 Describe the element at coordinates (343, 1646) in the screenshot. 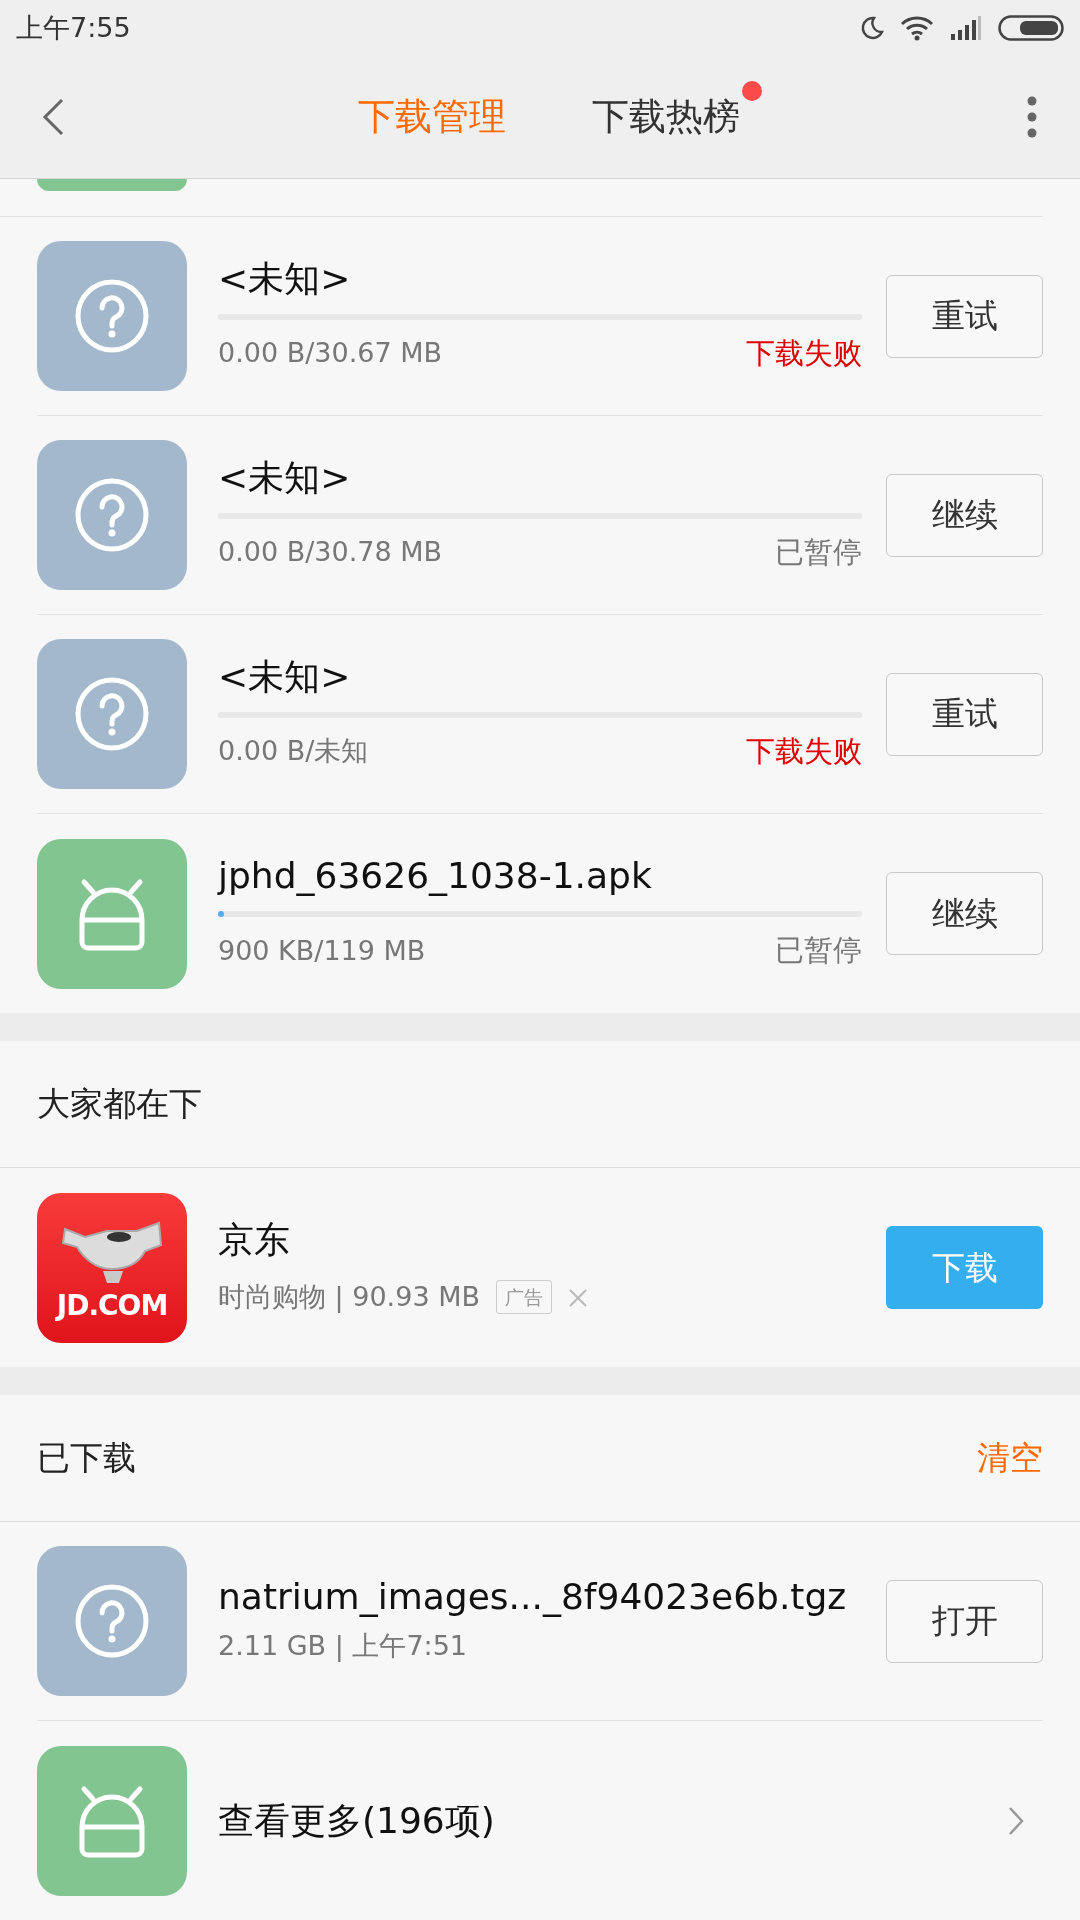

I see `file-info: 2.11 GB | 上午7:51` at that location.